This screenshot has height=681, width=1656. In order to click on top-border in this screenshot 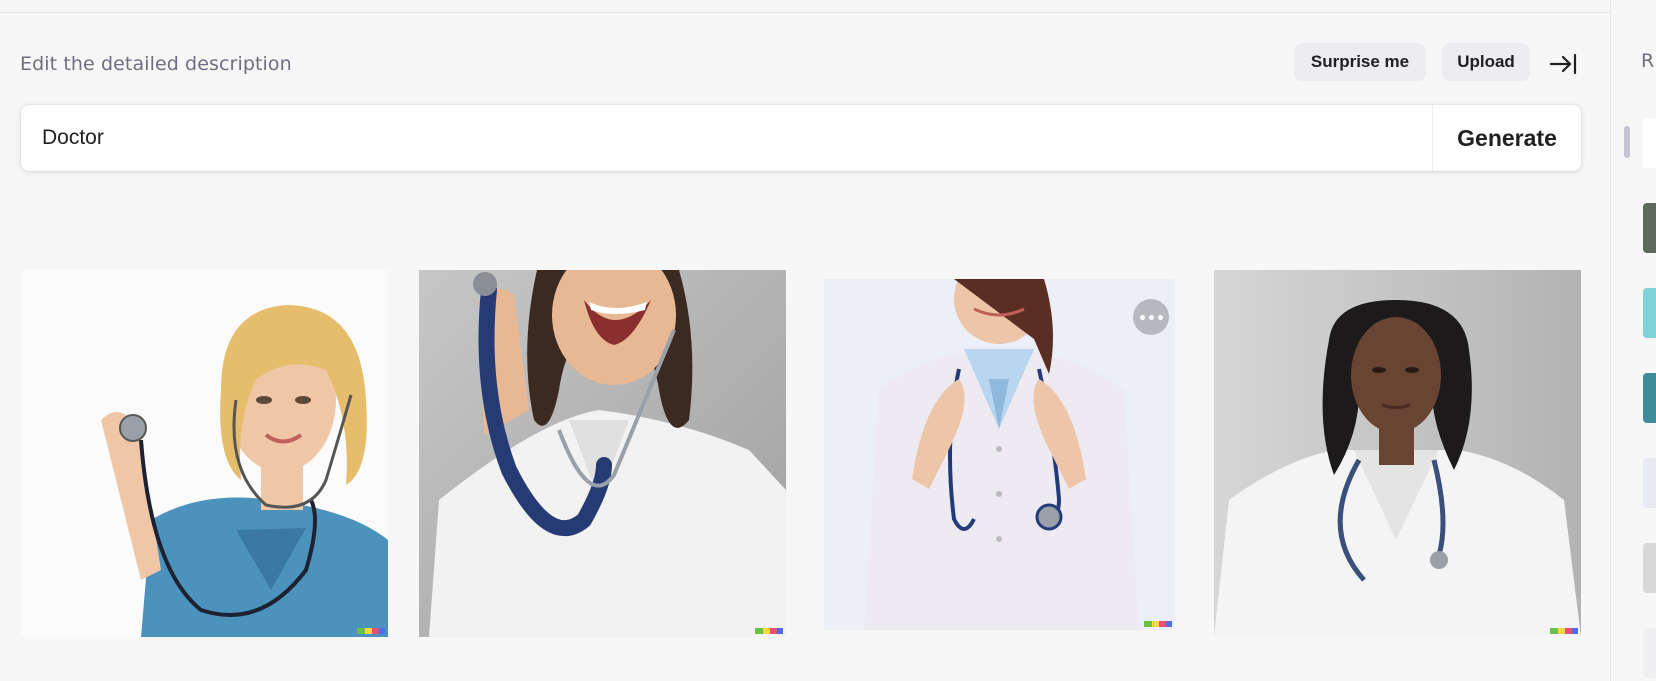, I will do `click(805, 6)`.